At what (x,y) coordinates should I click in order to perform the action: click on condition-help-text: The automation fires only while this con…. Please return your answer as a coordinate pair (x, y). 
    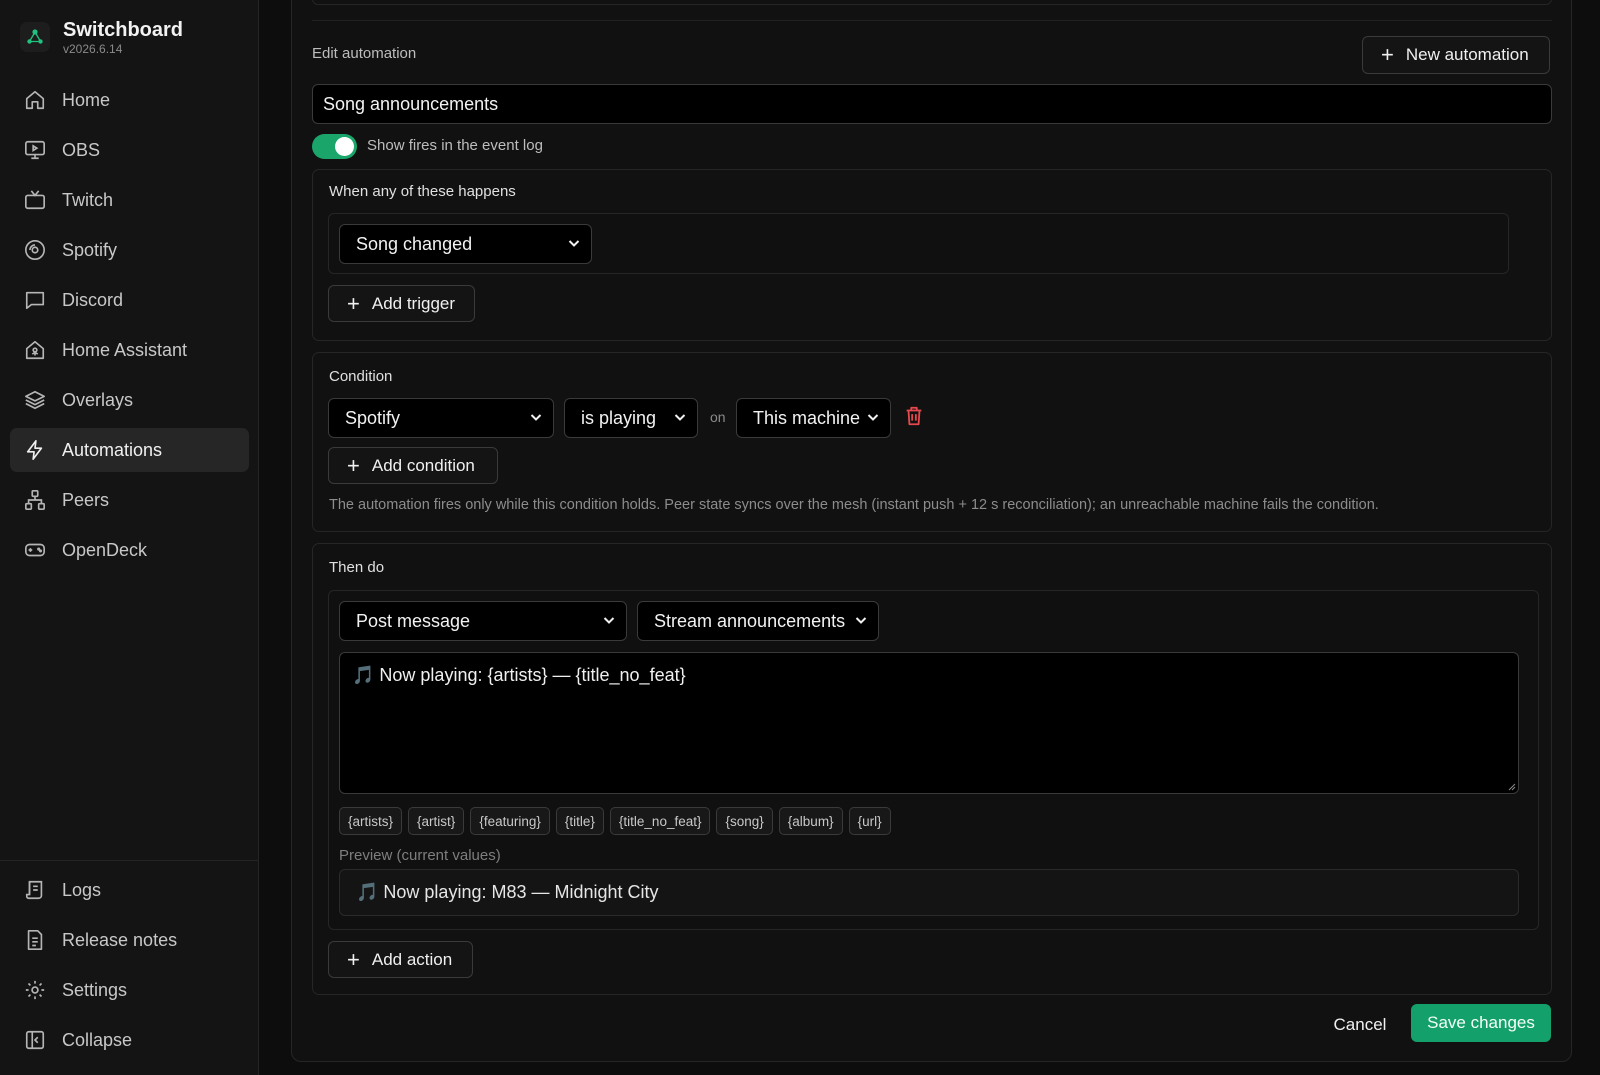
    Looking at the image, I should click on (854, 505).